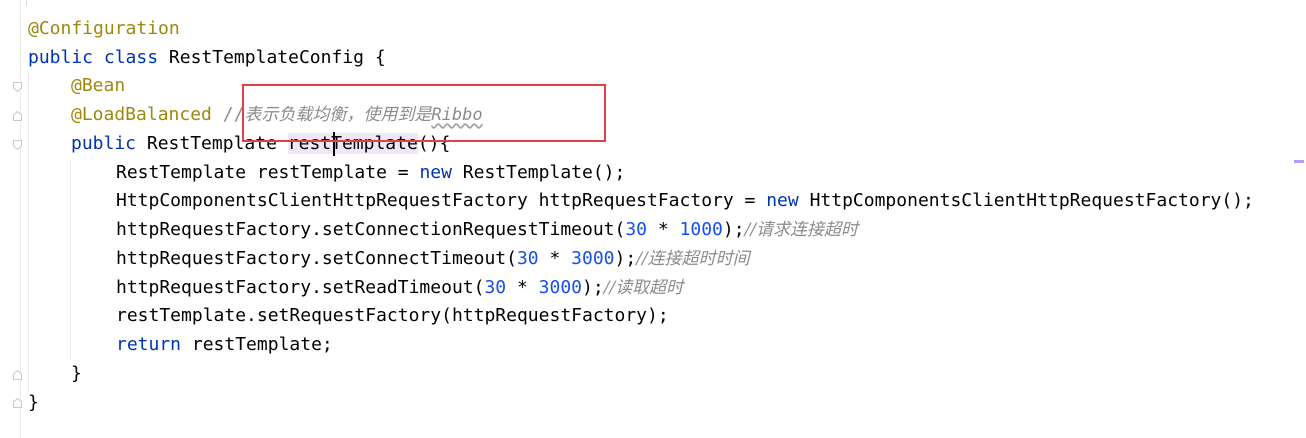  I want to click on class-name: RestTemplateConfig, so click(266, 57).